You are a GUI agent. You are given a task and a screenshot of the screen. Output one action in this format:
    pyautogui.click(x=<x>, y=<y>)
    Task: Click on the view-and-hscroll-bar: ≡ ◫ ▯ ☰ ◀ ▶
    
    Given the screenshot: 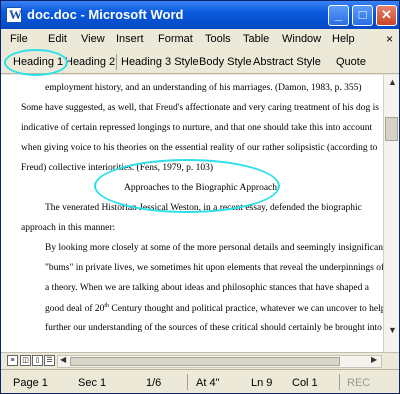 What is the action you would take?
    pyautogui.click(x=200, y=360)
    